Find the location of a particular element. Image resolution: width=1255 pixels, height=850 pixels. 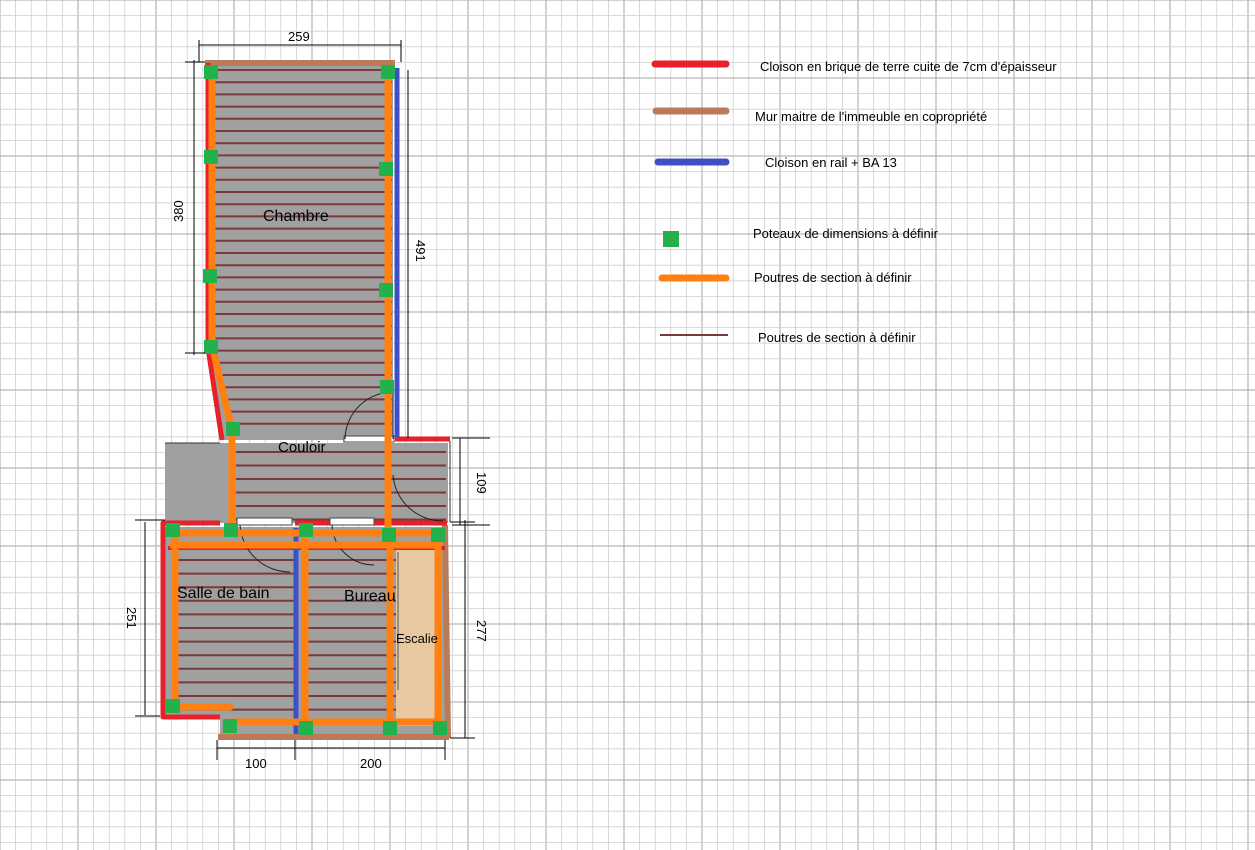

room-label-bureau: Bureau is located at coordinates (370, 596).